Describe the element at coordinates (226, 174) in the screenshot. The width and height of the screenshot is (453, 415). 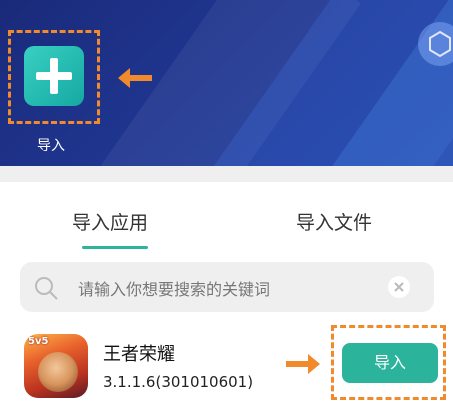
I see `section-divider` at that location.